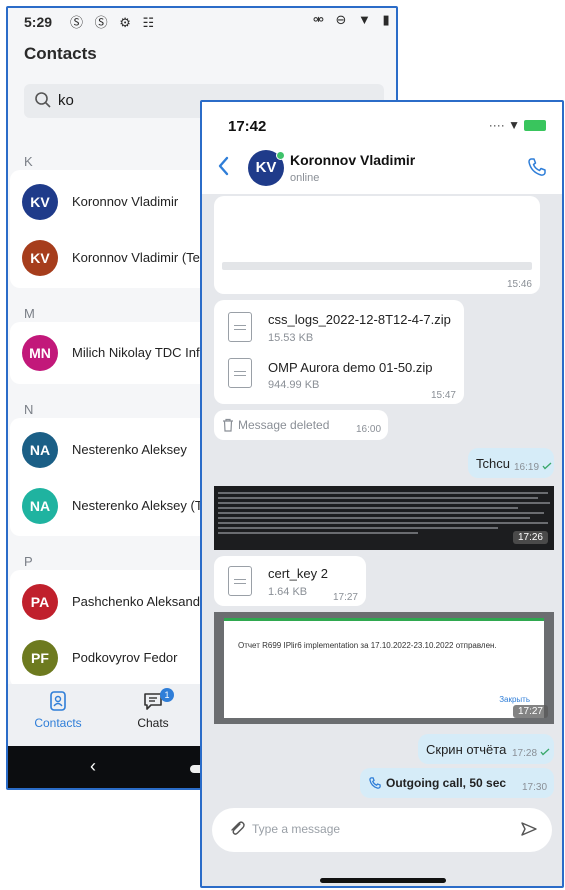 This screenshot has height=890, width=565. Describe the element at coordinates (153, 709) in the screenshot. I see `tab-chats: 1 Chats` at that location.